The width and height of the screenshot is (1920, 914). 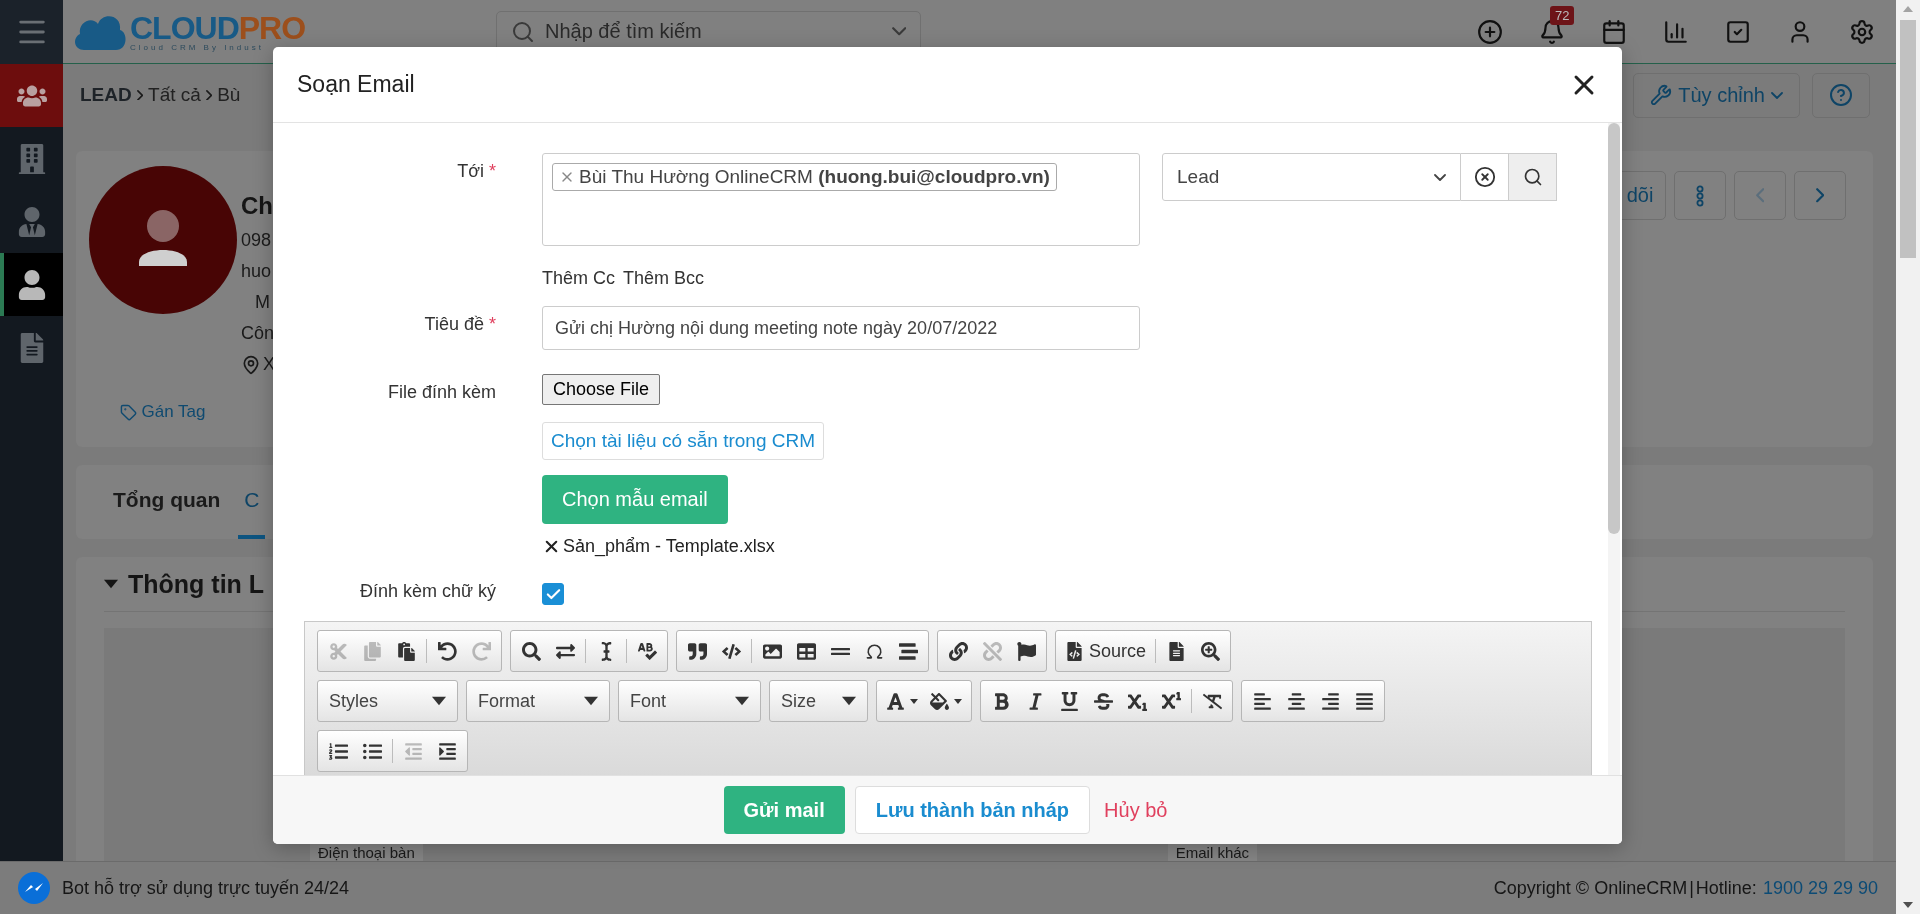 What do you see at coordinates (206, 888) in the screenshot?
I see `chat-bot-text: Bot hỗ trợ sử dụng trực tuyến 24/24` at bounding box center [206, 888].